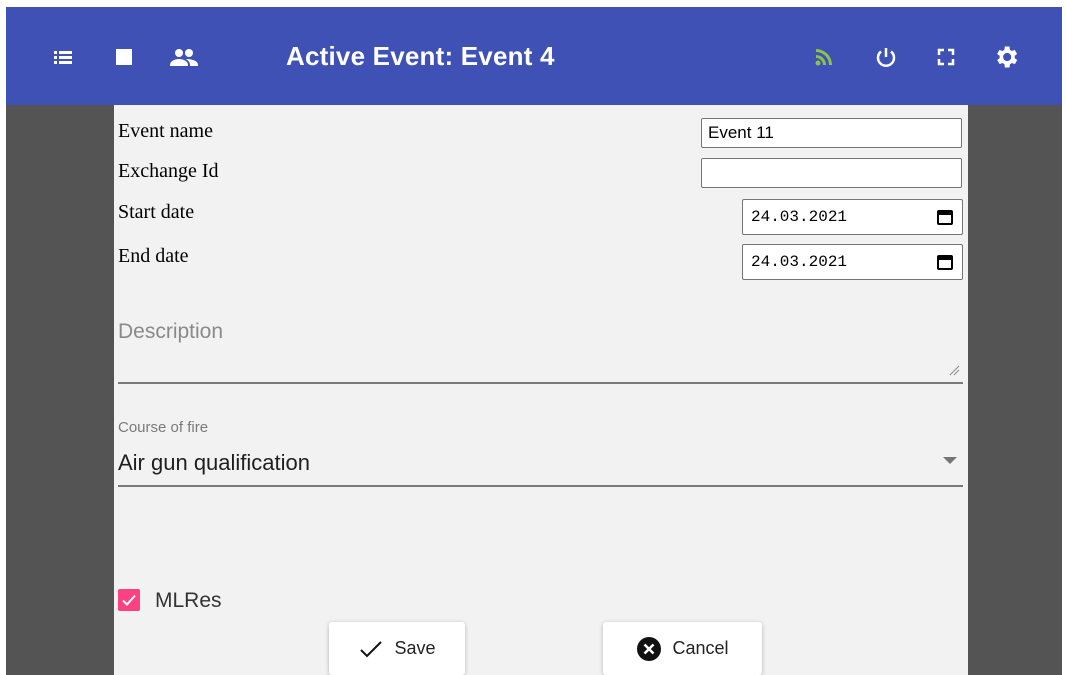  What do you see at coordinates (824, 57) in the screenshot?
I see `rss-icon` at bounding box center [824, 57].